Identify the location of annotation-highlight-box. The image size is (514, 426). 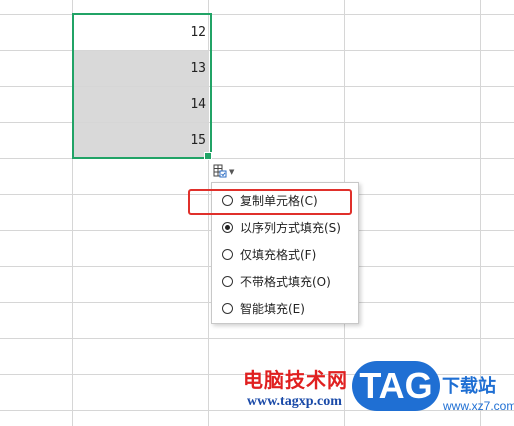
(270, 202).